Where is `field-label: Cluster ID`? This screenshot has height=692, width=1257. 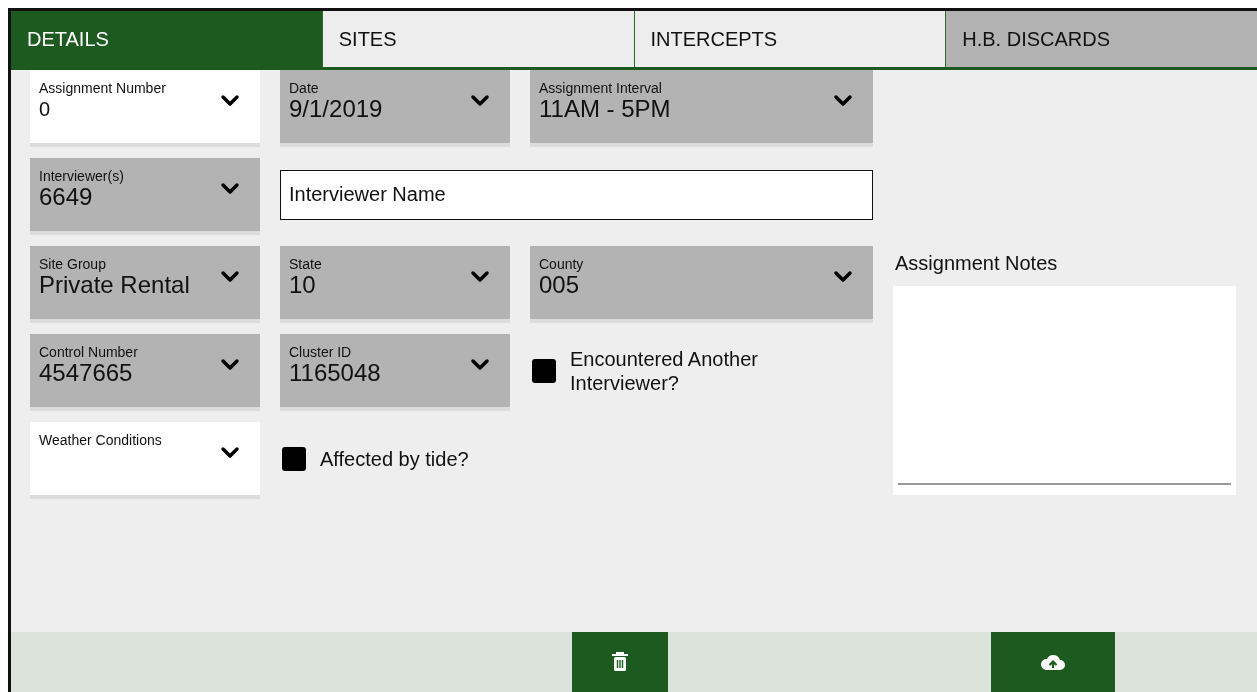
field-label: Cluster ID is located at coordinates (321, 352).